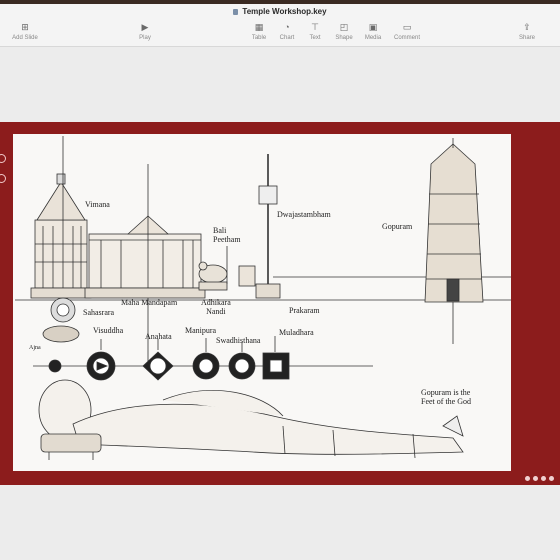 The image size is (560, 560). What do you see at coordinates (259, 38) in the screenshot?
I see `table-label: Table` at bounding box center [259, 38].